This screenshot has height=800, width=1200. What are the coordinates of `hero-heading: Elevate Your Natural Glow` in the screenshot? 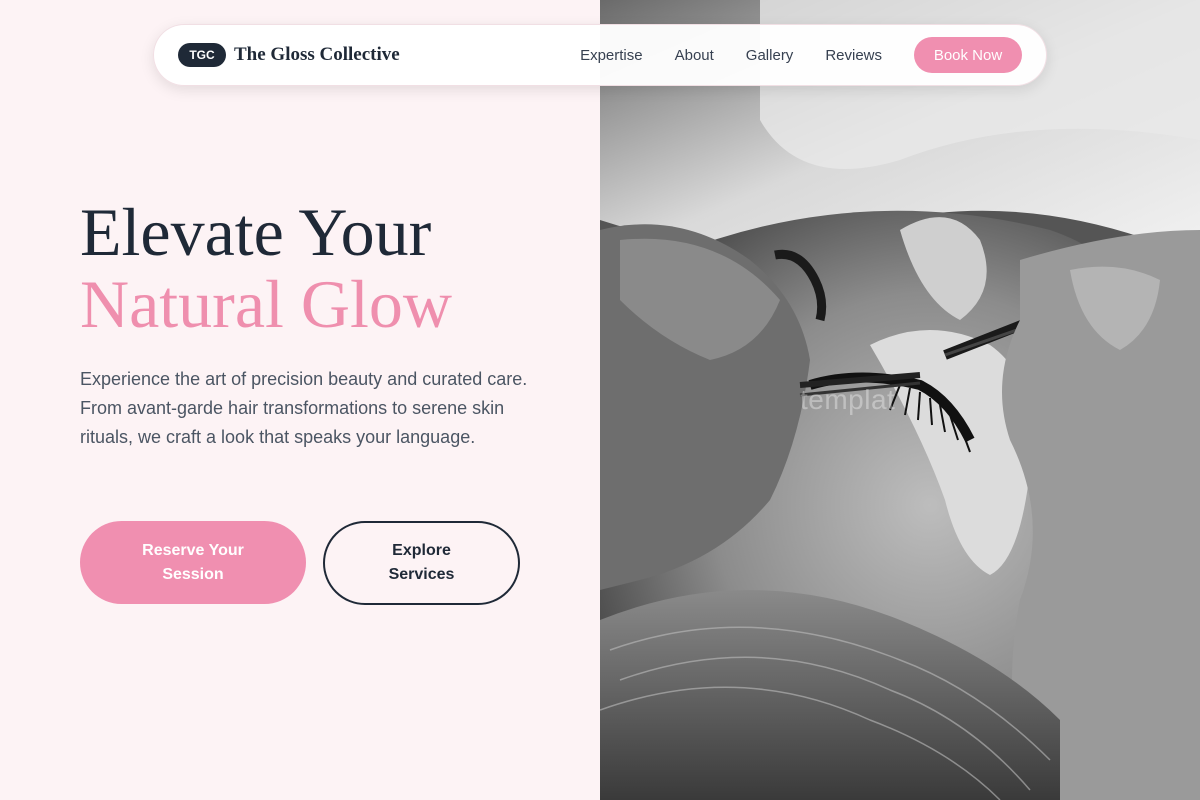 It's located at (266, 268).